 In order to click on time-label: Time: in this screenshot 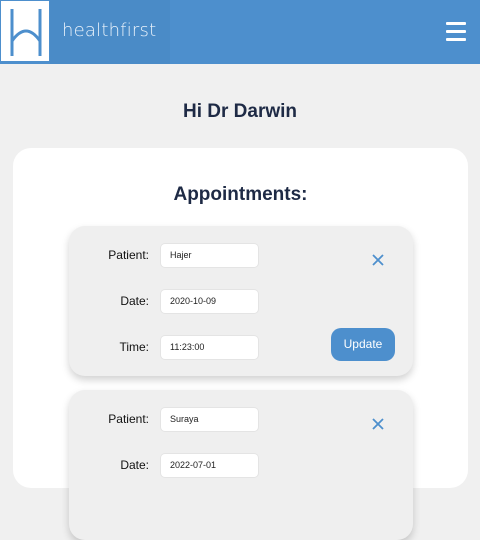, I will do `click(134, 347)`.